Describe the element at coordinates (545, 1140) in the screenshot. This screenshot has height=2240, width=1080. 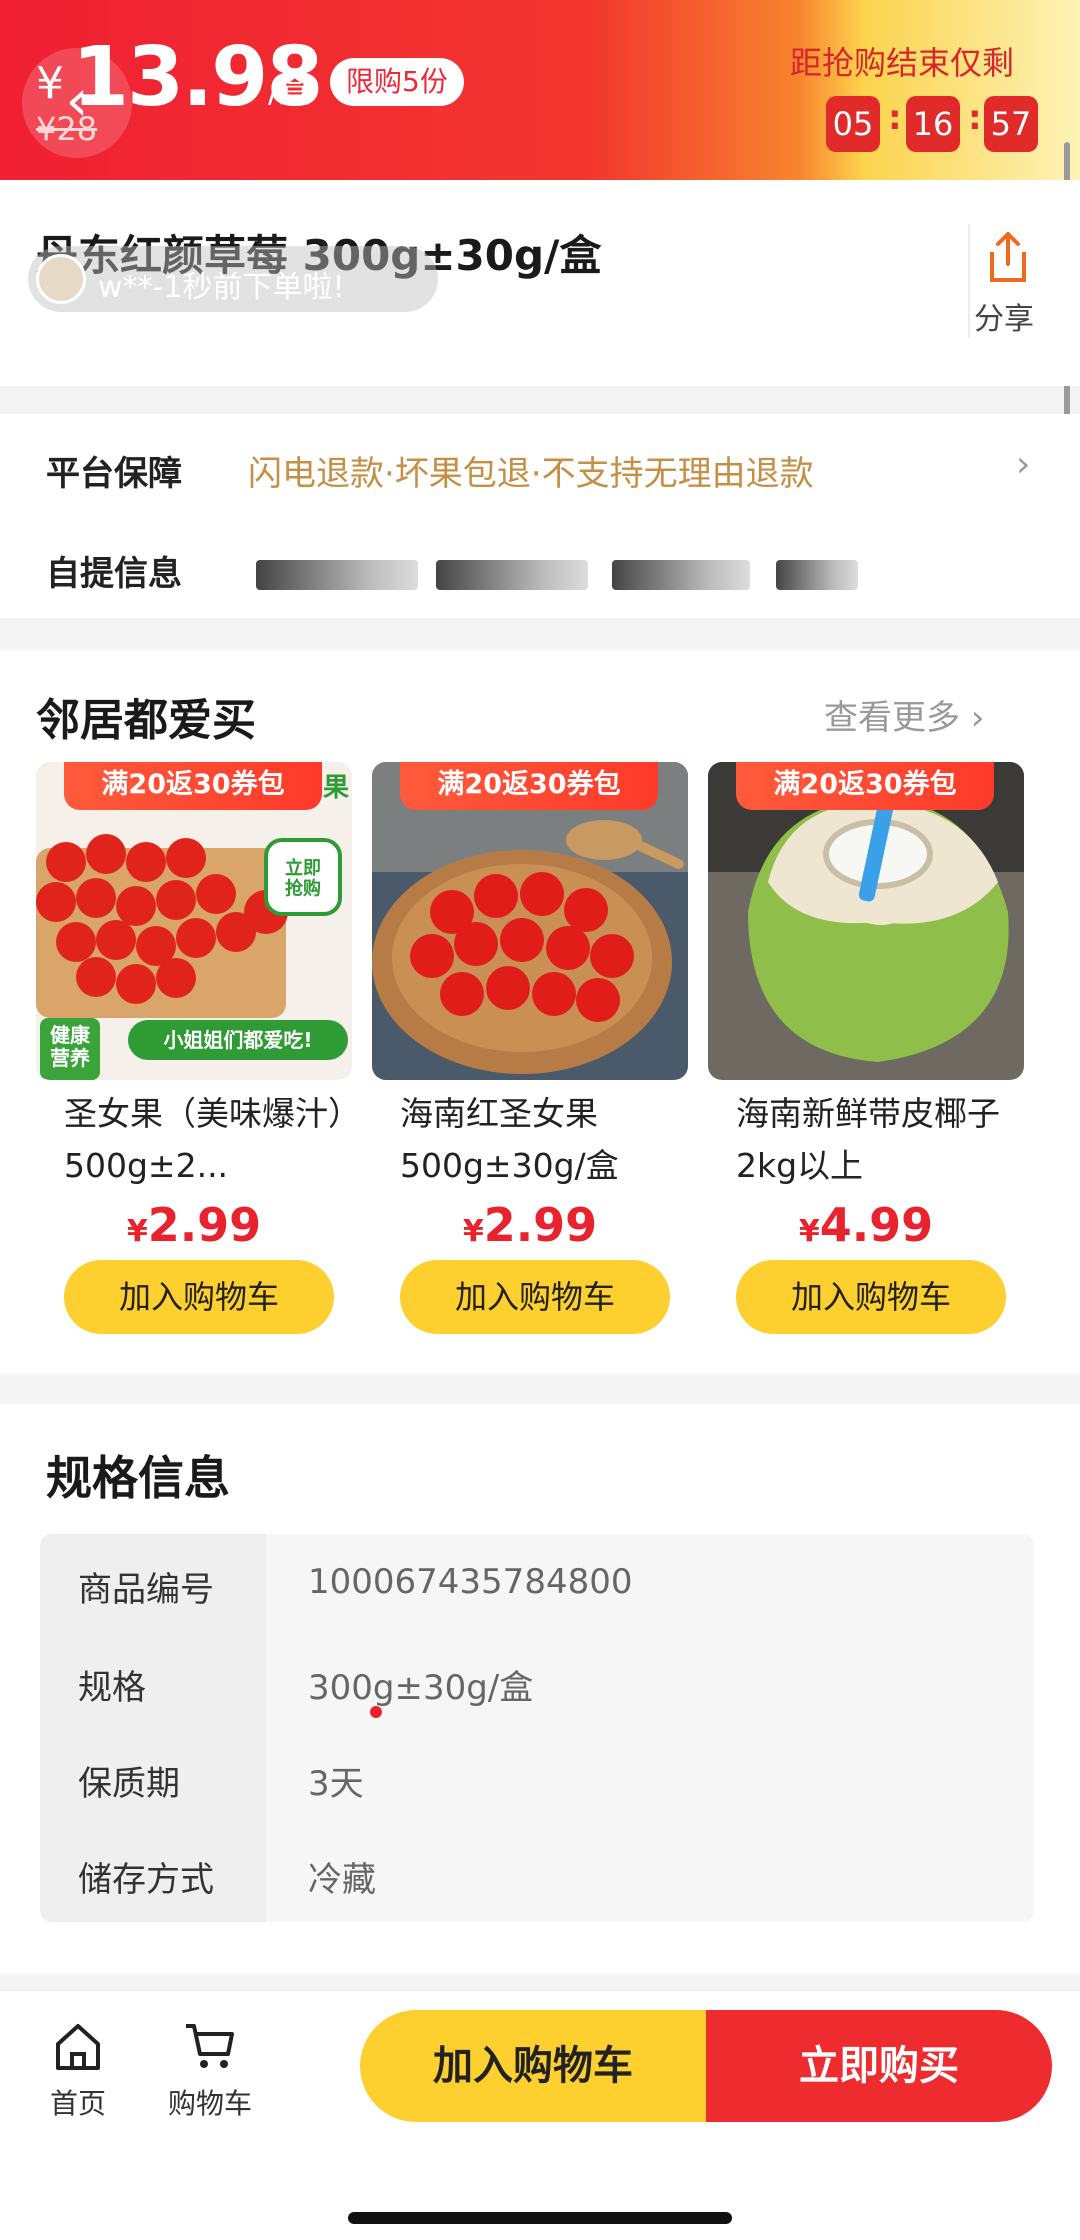
I see `product-name: 海南红圣女果 500g±30g/盒` at that location.